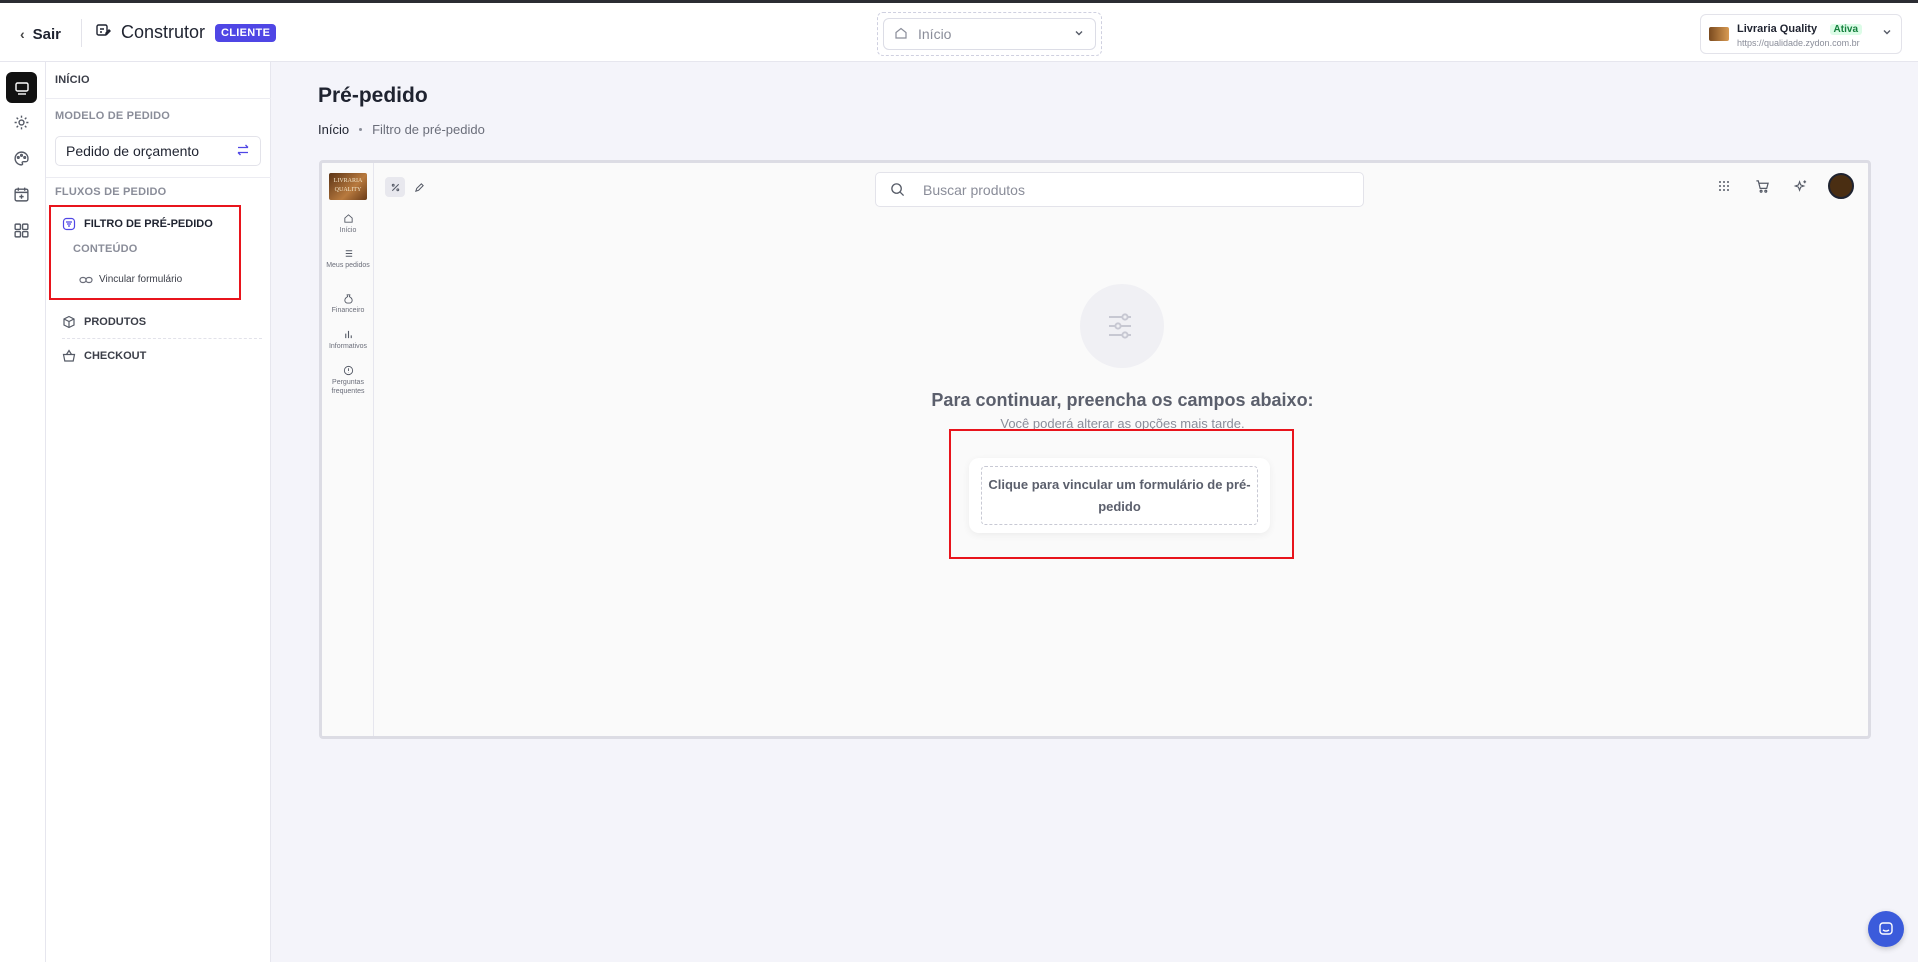  I want to click on list-icon, so click(348, 253).